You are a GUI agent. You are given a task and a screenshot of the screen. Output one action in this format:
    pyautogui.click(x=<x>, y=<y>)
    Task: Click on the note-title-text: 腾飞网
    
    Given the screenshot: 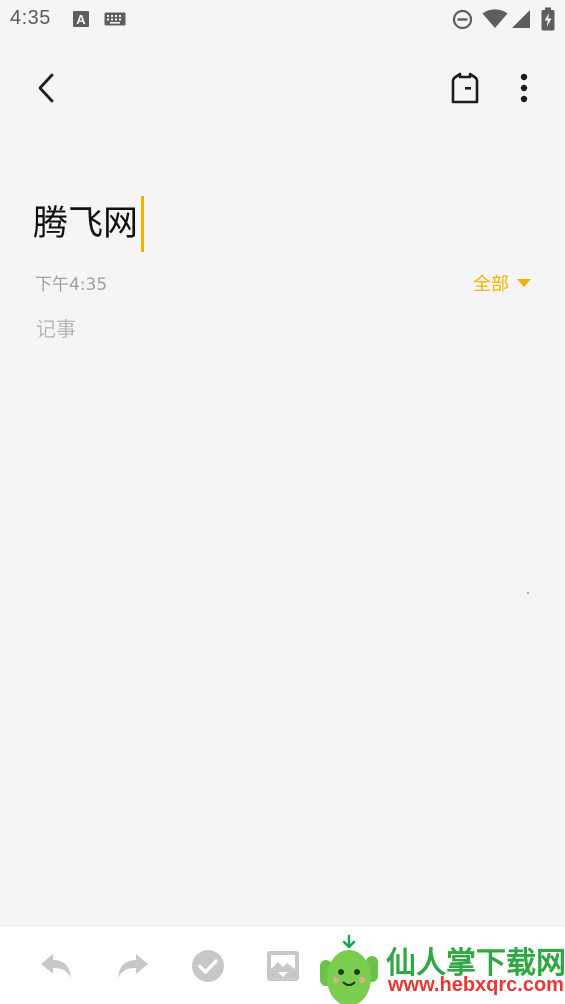 What is the action you would take?
    pyautogui.click(x=86, y=224)
    